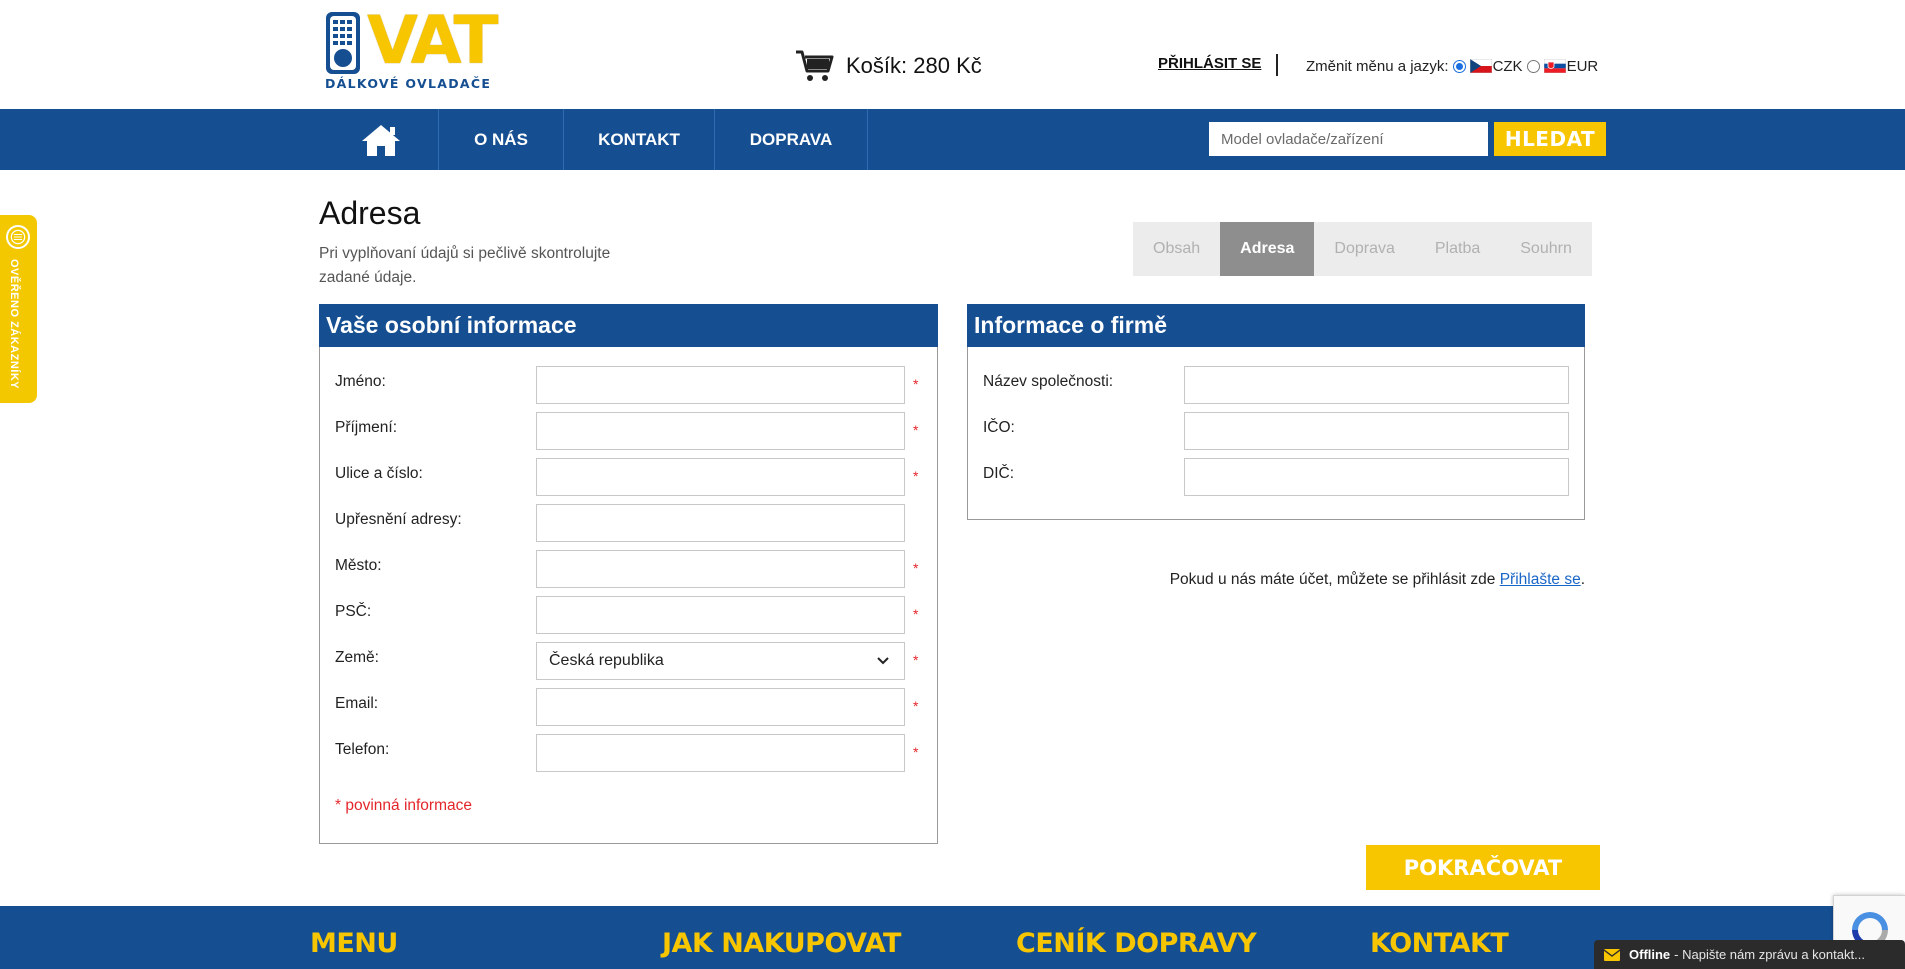 The width and height of the screenshot is (1905, 969). I want to click on czech-flag-icon, so click(1480, 66).